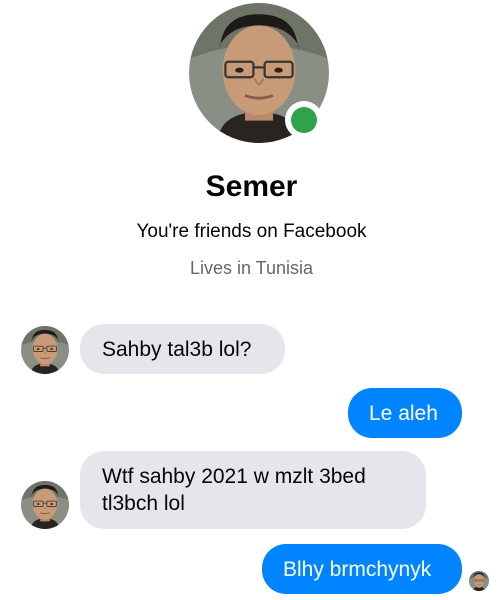 The width and height of the screenshot is (503, 600). Describe the element at coordinates (251, 187) in the screenshot. I see `contact-name: Semer` at that location.